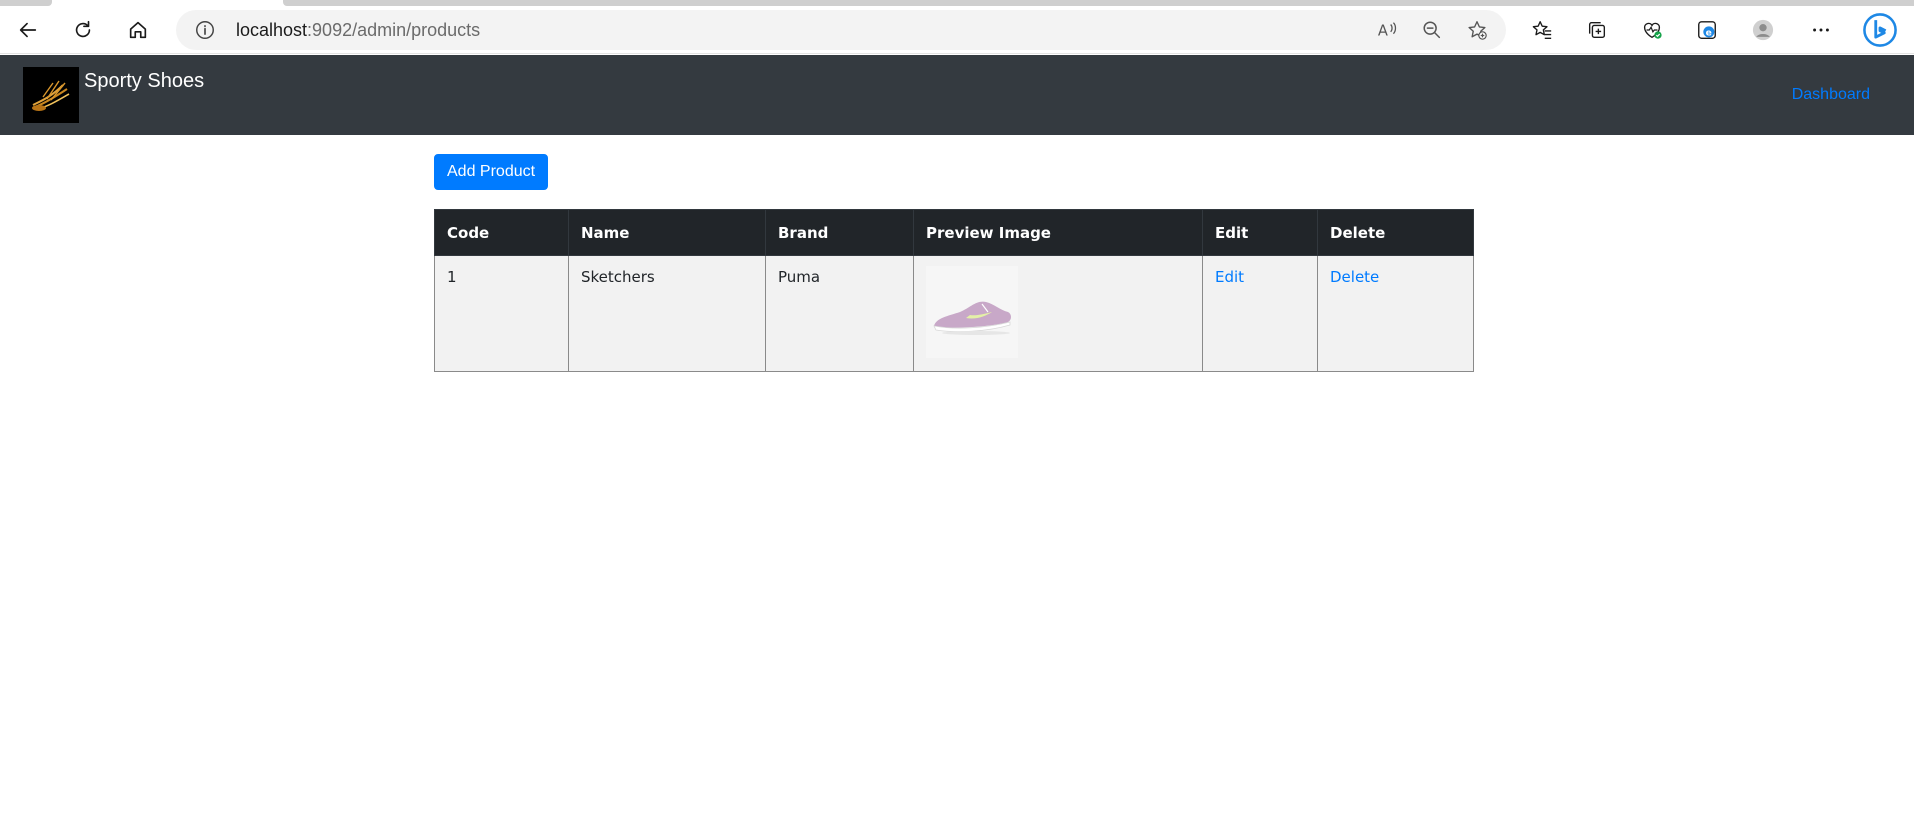 The width and height of the screenshot is (1914, 816). I want to click on delete-link: Delete, so click(1354, 277).